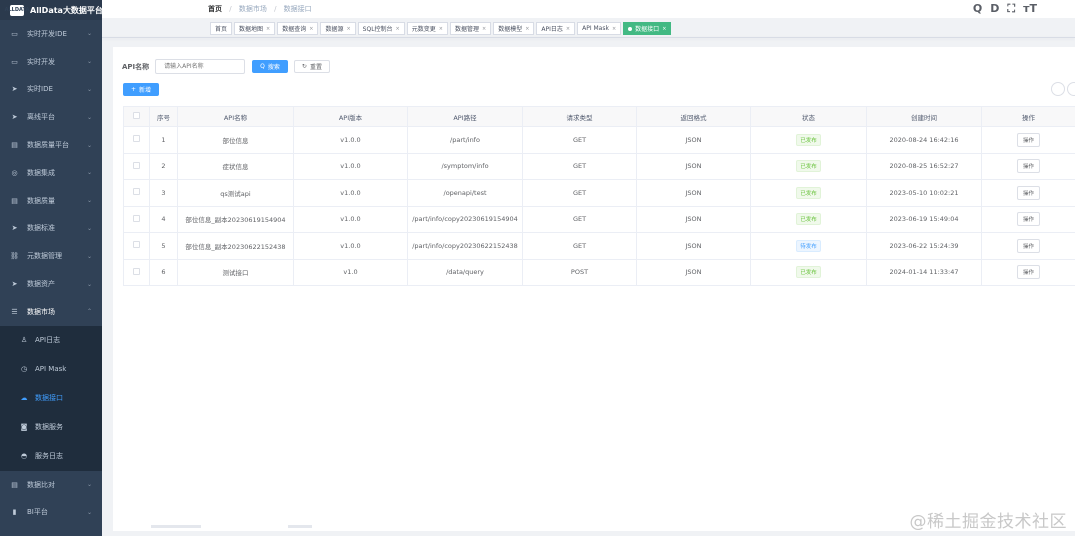 The image size is (1075, 536). Describe the element at coordinates (427, 28) in the screenshot. I see `tab-5: 元数变更 ×` at that location.